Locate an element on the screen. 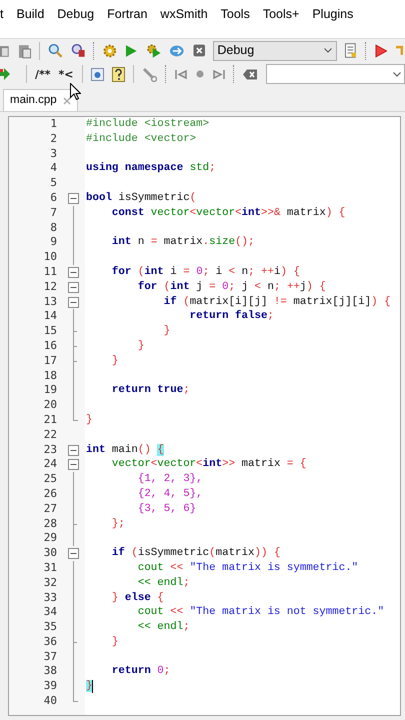  line-number: 35 is located at coordinates (50, 627).